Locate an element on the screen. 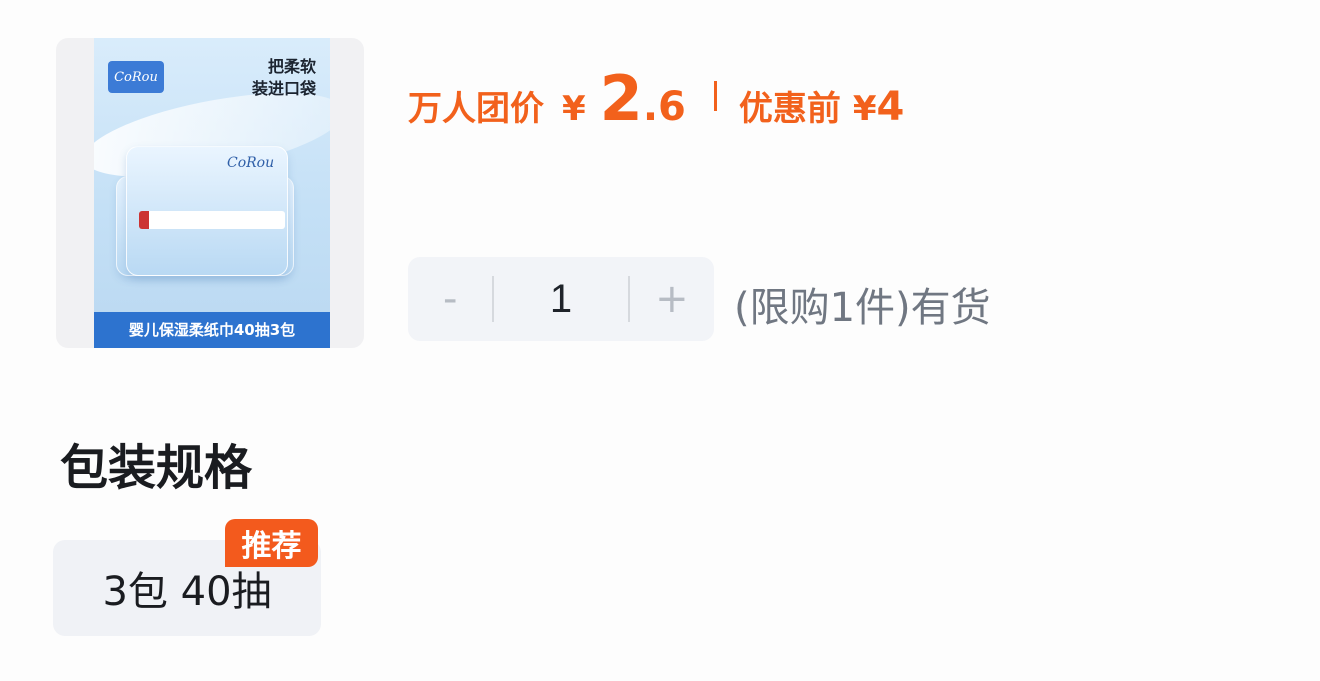  brand-logo: CoRou is located at coordinates (136, 77).